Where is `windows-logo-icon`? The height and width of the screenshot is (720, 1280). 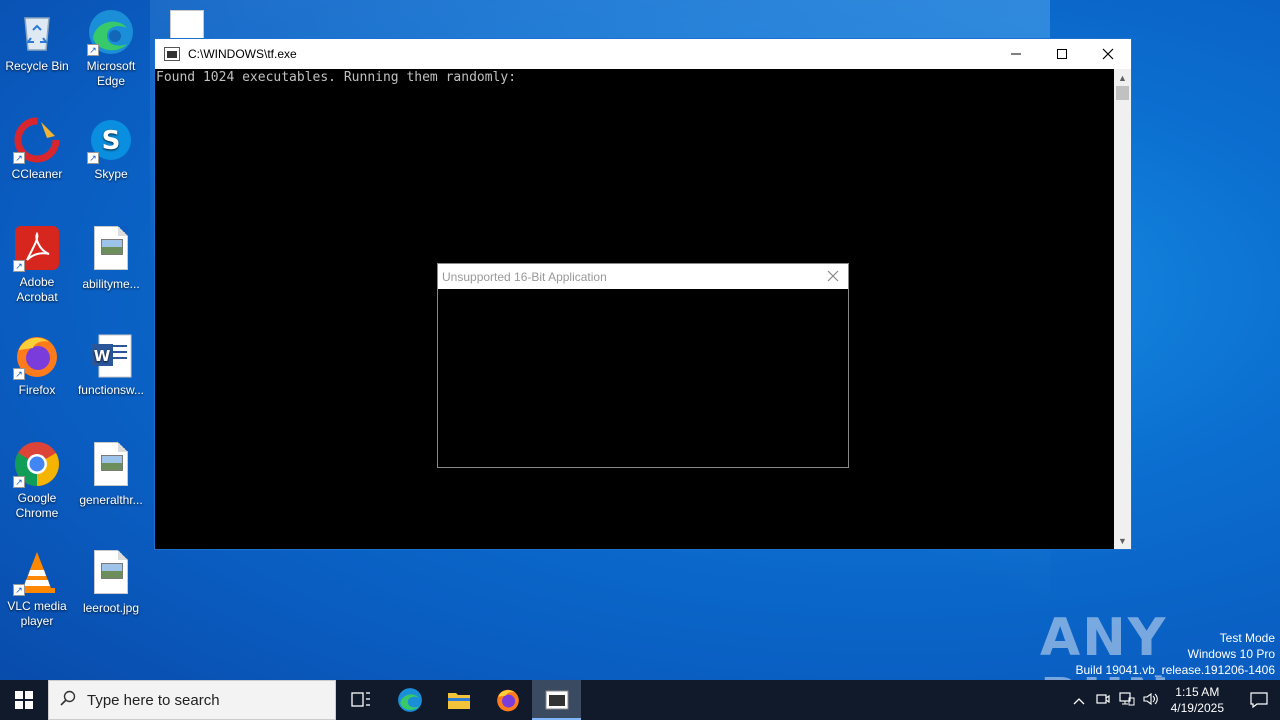
windows-logo-icon is located at coordinates (24, 700).